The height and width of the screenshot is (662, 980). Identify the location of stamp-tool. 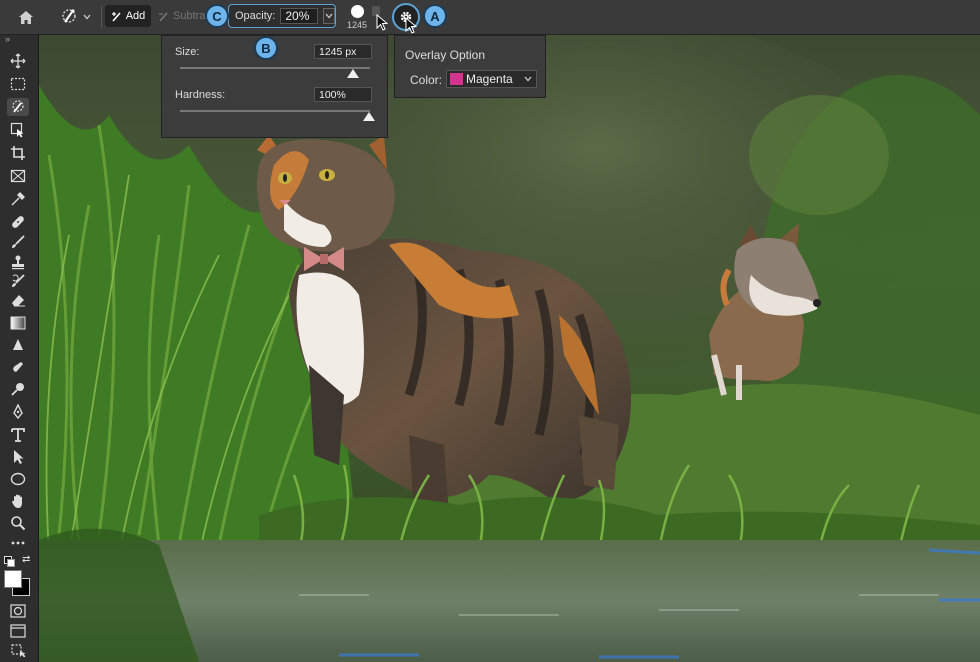
(18, 262).